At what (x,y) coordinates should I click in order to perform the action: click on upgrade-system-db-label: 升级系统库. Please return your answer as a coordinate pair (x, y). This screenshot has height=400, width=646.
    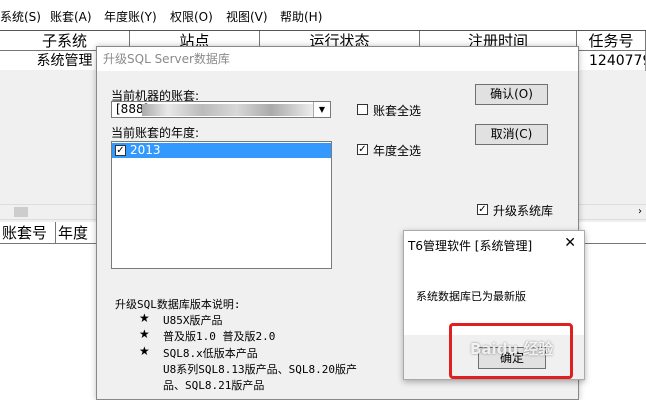
    Looking at the image, I should click on (523, 211).